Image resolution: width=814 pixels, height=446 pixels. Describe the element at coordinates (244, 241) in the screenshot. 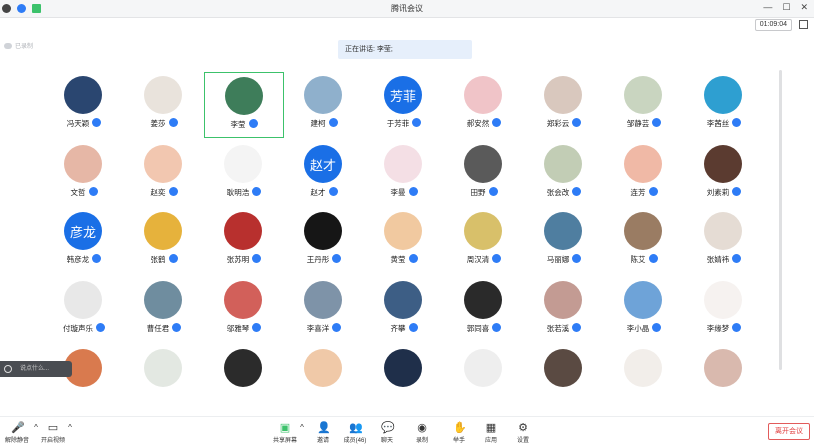

I see `participant-tile: 张苏明` at that location.